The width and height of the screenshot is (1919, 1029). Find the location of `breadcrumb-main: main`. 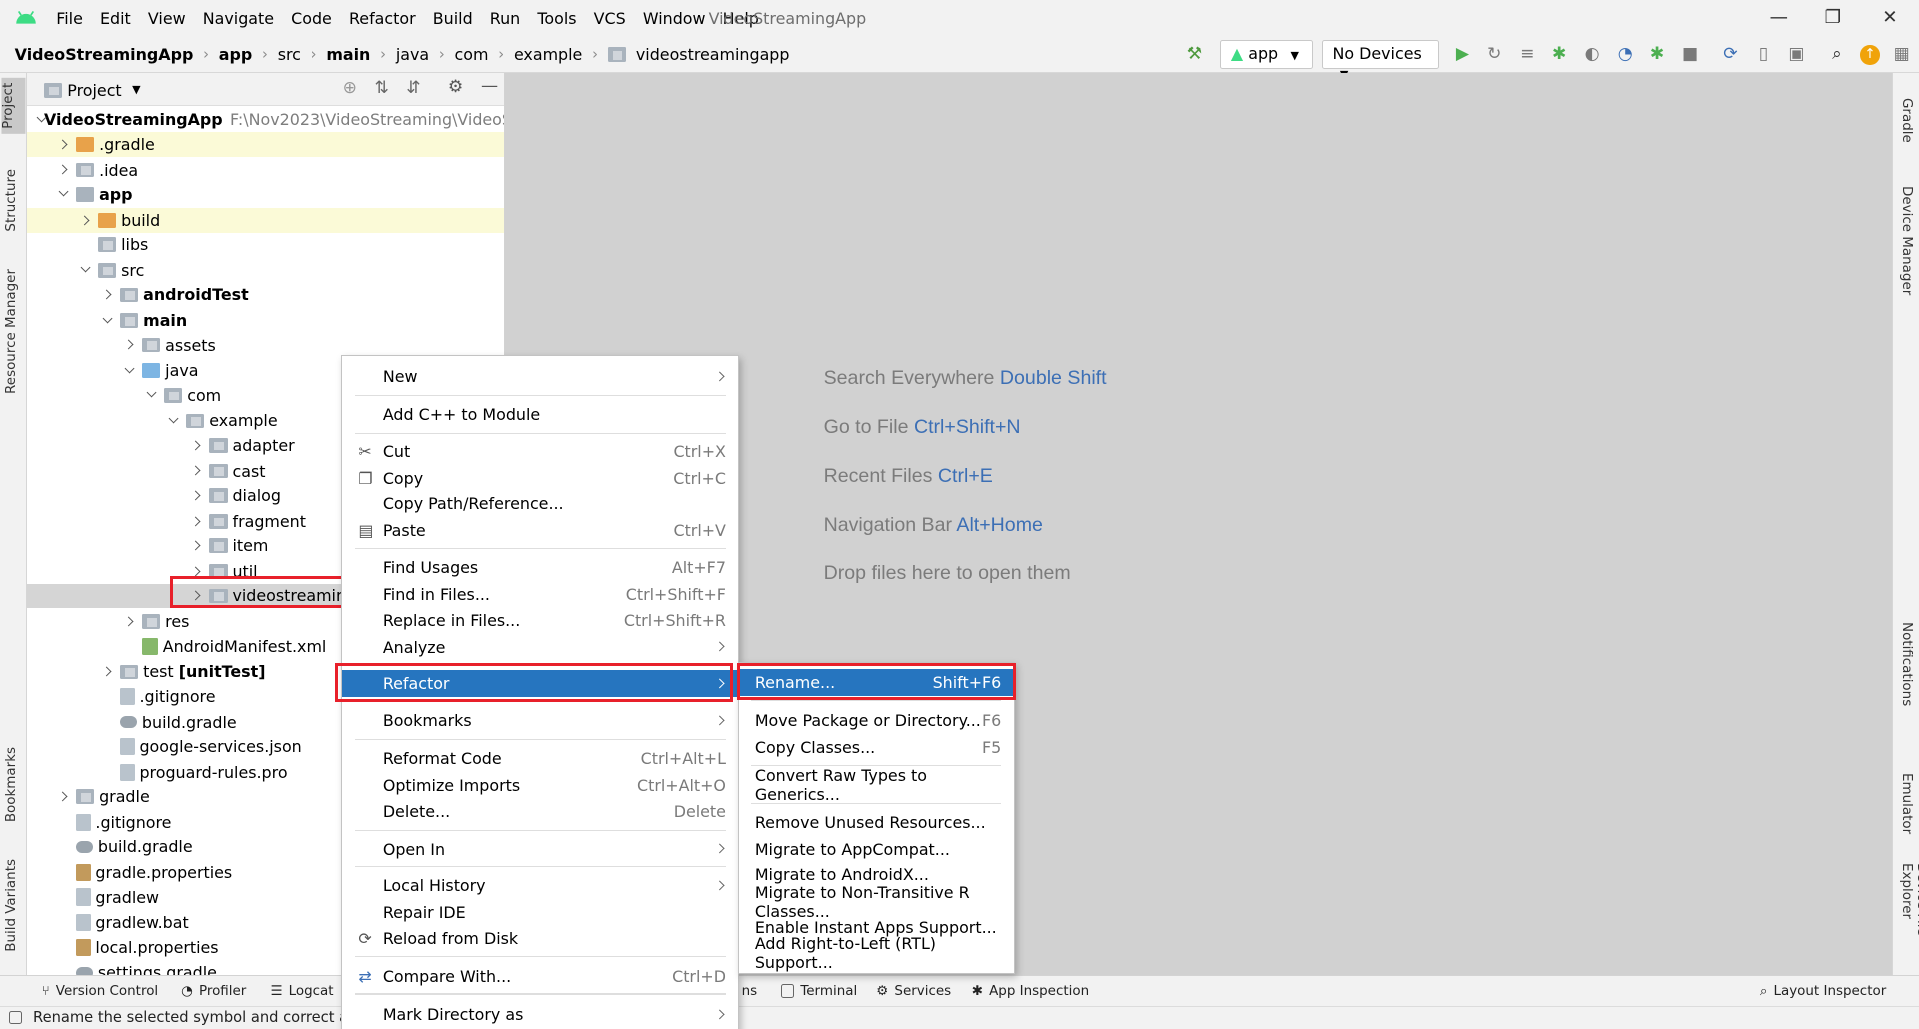

breadcrumb-main: main is located at coordinates (348, 54).